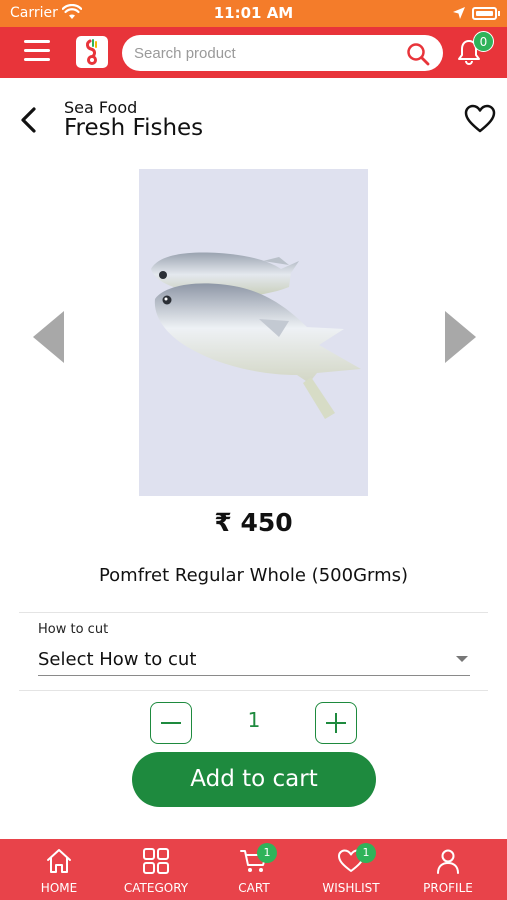 The width and height of the screenshot is (507, 900). What do you see at coordinates (30, 120) in the screenshot?
I see `back-arrow-icon` at bounding box center [30, 120].